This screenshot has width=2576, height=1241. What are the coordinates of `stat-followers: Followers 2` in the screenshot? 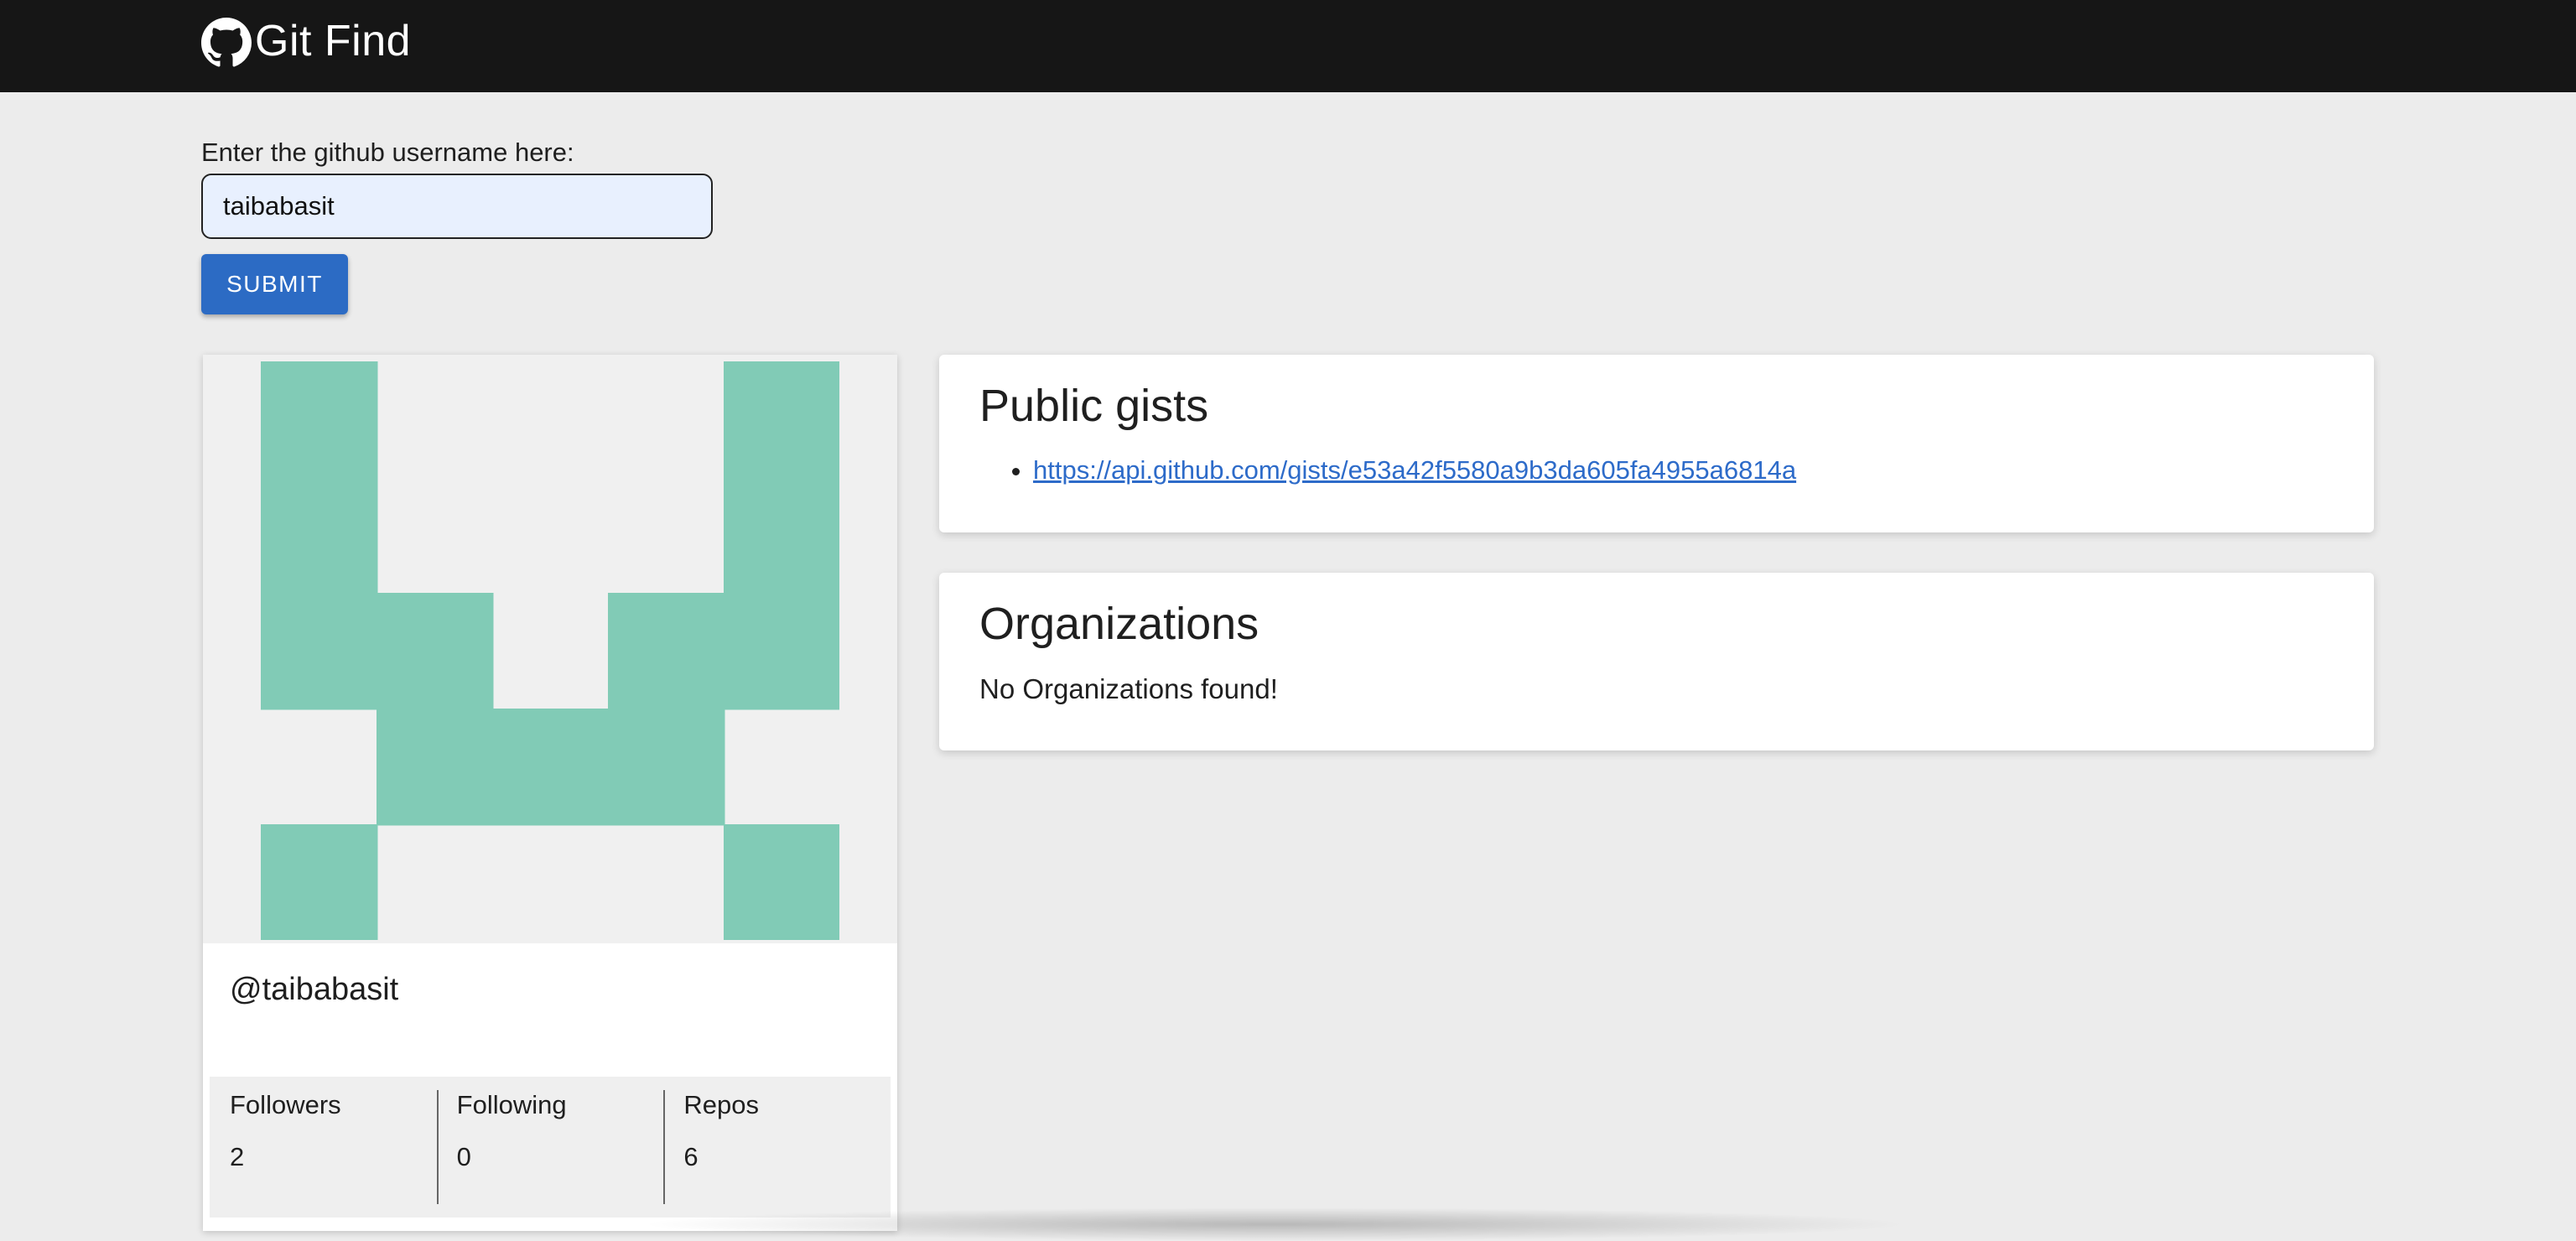 It's located at (323, 1148).